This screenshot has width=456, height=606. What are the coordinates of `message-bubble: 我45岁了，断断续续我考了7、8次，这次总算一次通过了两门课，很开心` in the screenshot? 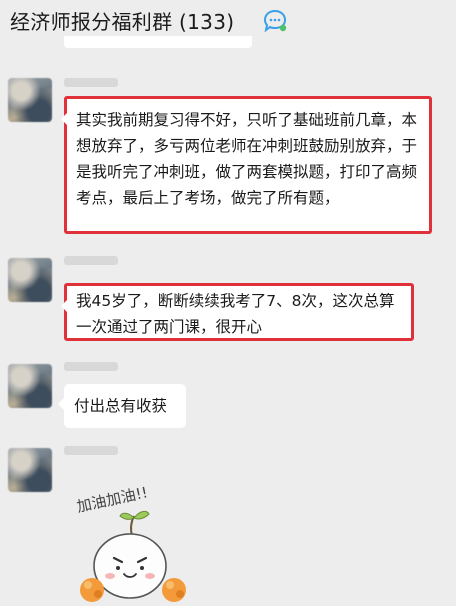 It's located at (237, 312).